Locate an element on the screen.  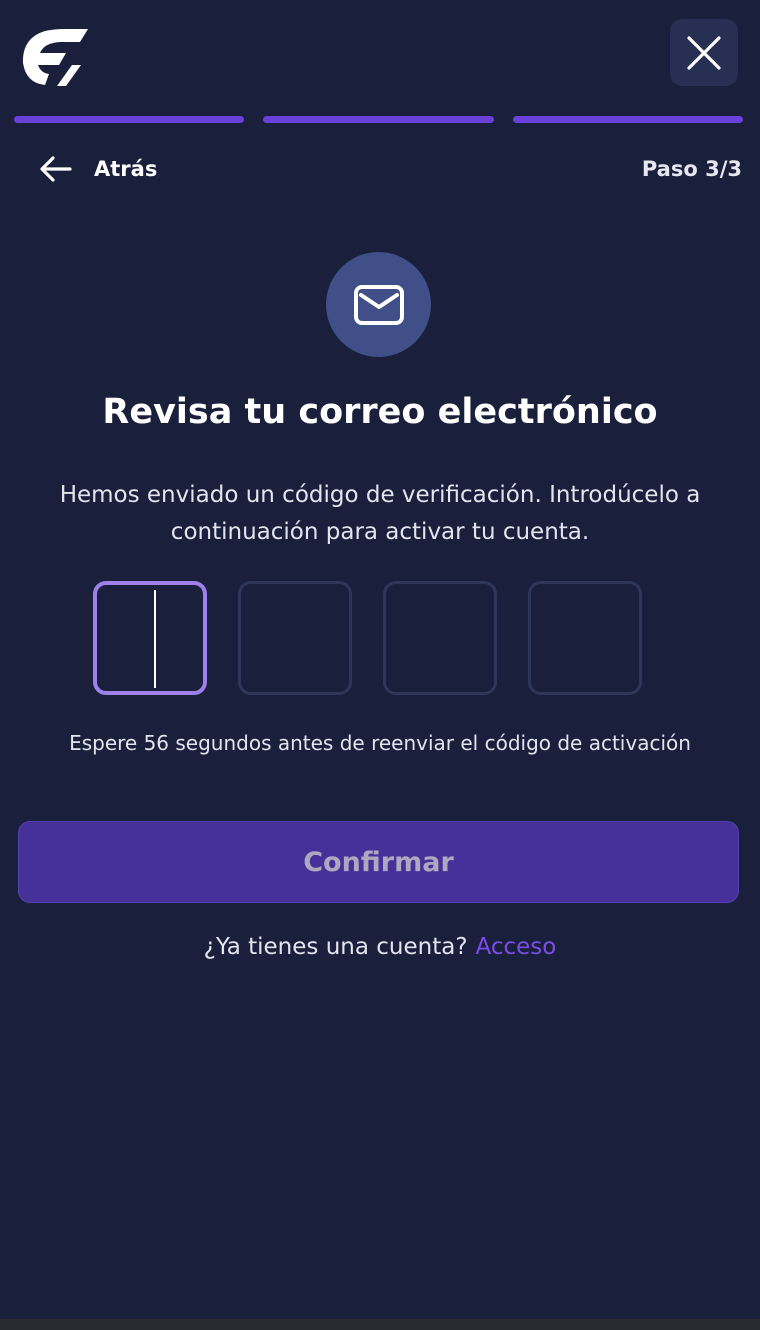
back-button: Atrás is located at coordinates (98, 169).